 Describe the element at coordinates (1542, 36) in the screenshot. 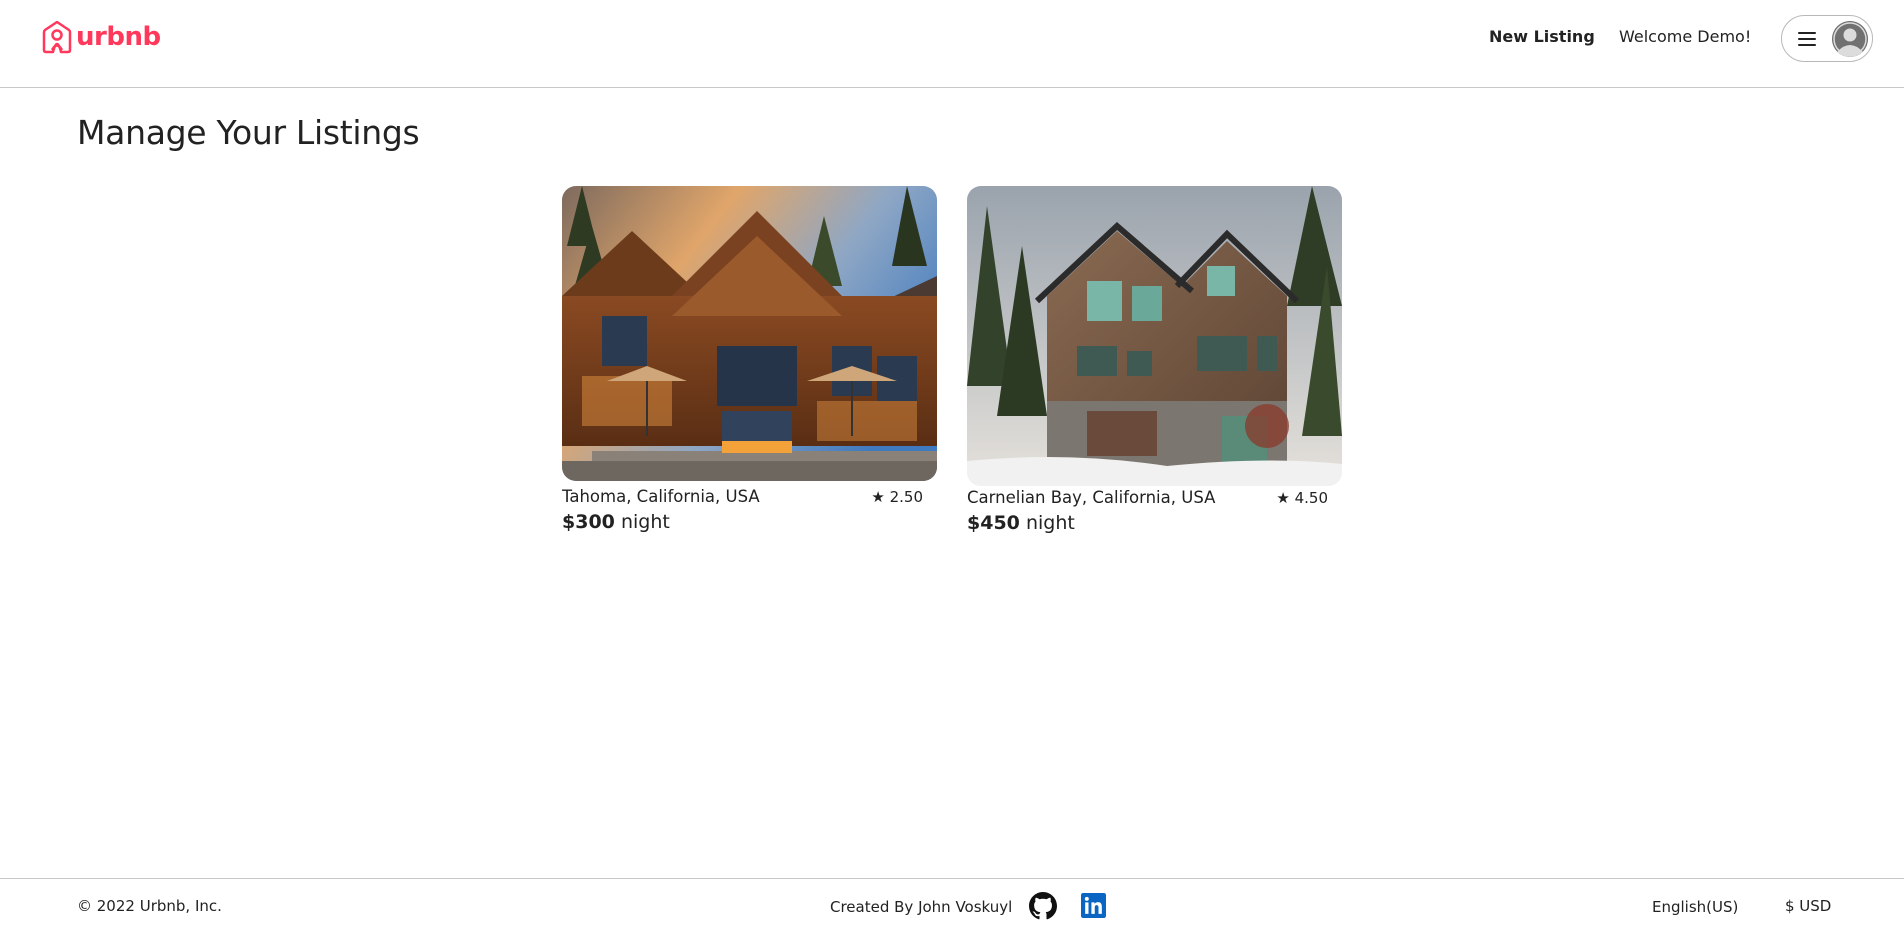

I see `new-listing-link: New Listing` at that location.